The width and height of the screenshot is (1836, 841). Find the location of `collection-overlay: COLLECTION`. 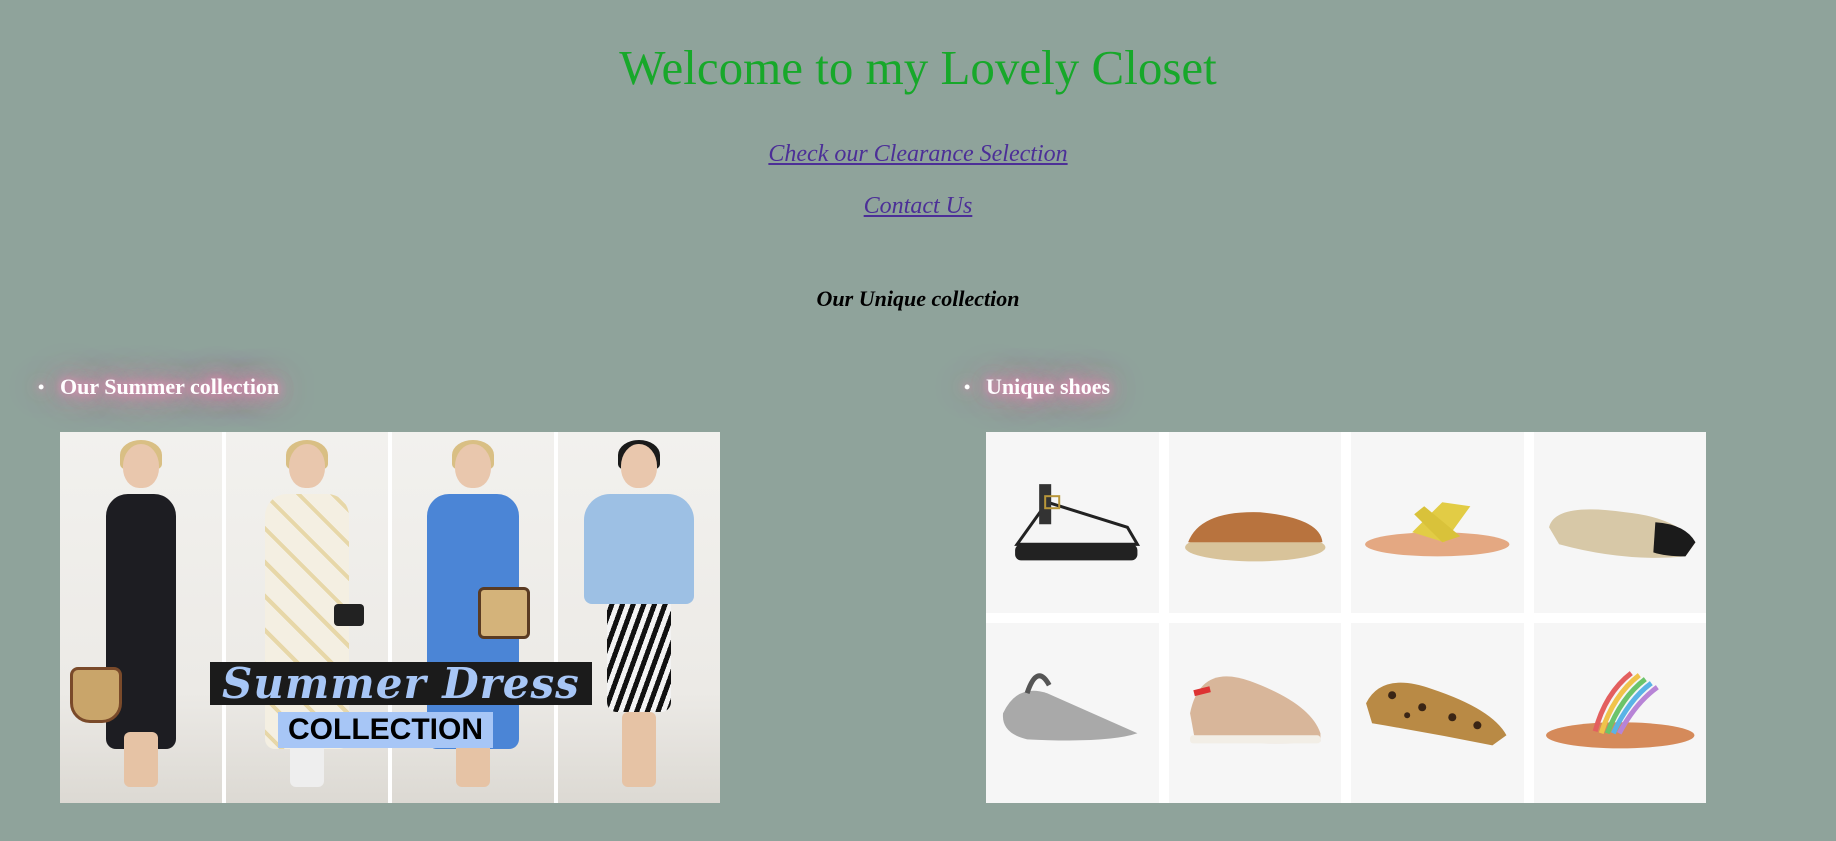

collection-overlay: COLLECTION is located at coordinates (385, 730).